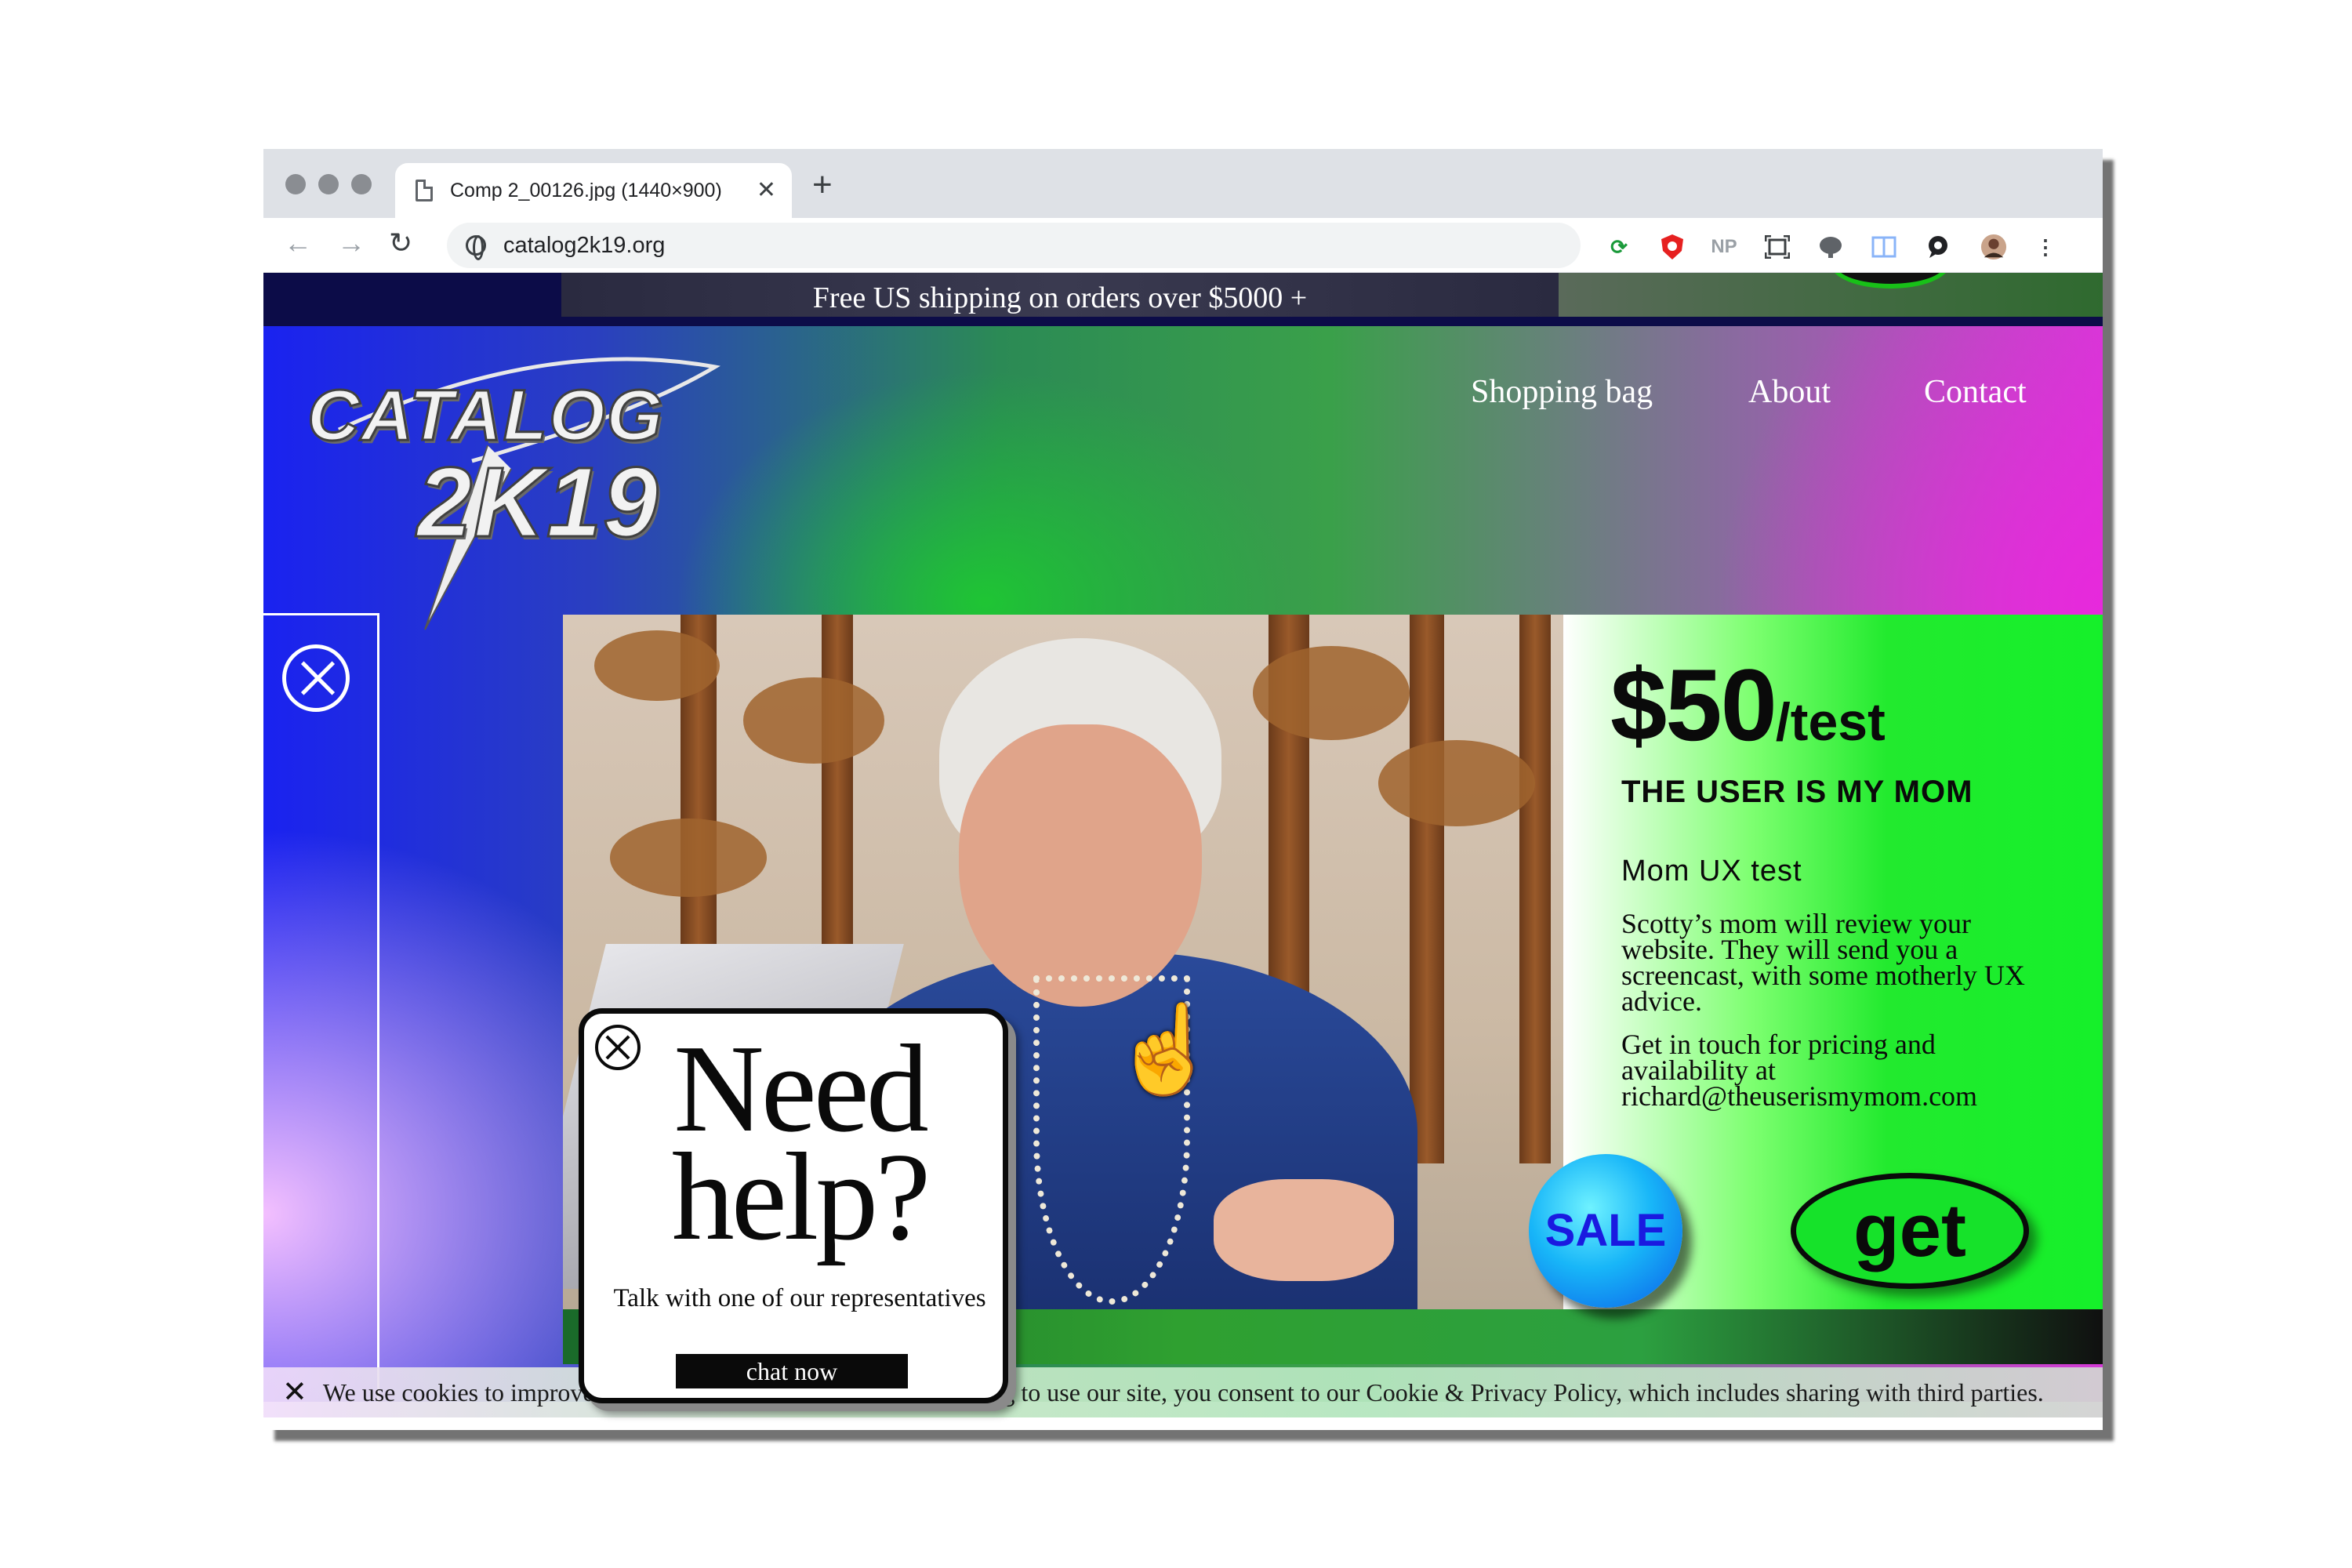 The image size is (2352, 1568). I want to click on forward-arrow-icon: →, so click(351, 243).